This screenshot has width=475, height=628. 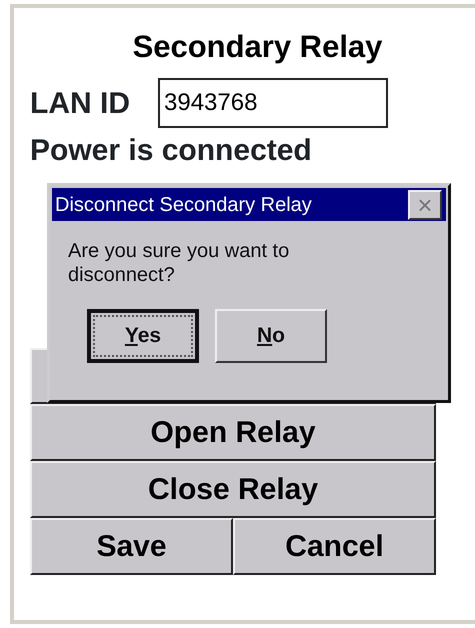 What do you see at coordinates (258, 47) in the screenshot?
I see `screen-title: Secondary Relay` at bounding box center [258, 47].